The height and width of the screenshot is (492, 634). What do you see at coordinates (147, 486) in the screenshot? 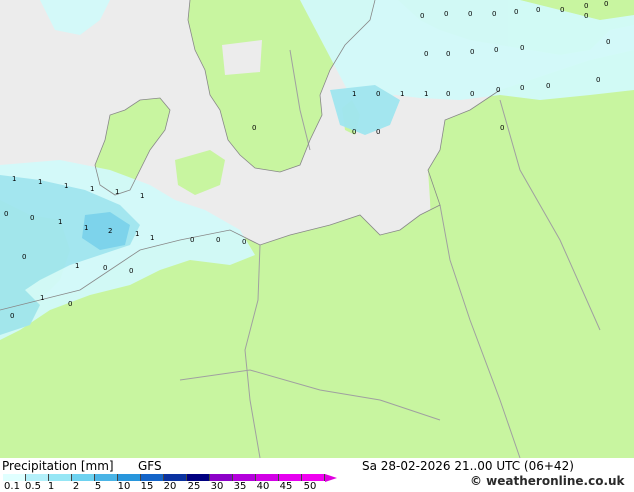
I see `legend-label: 15` at bounding box center [147, 486].